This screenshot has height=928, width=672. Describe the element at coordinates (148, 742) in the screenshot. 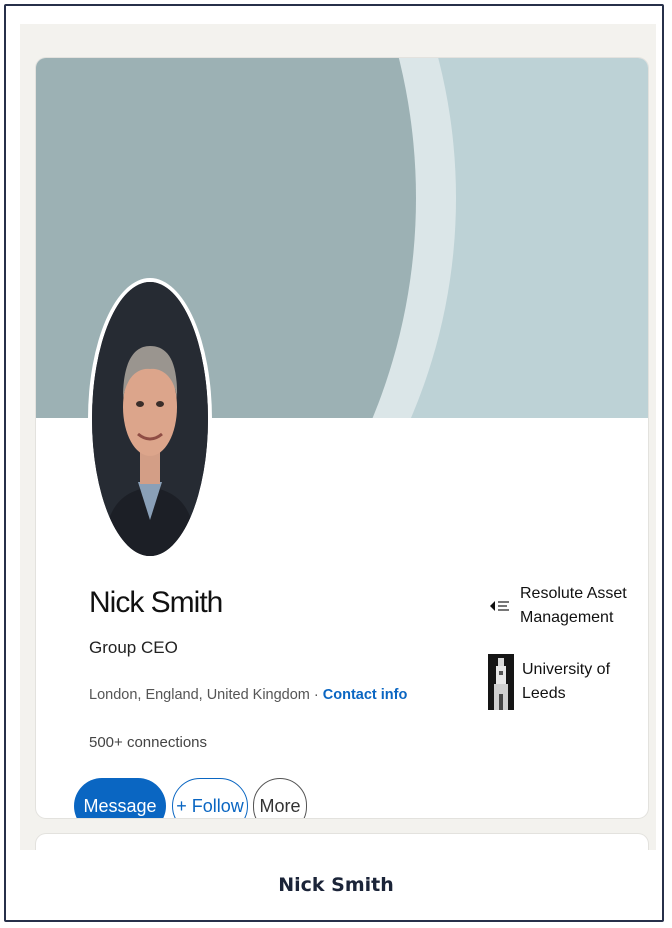

I see `connections-count: 500+ connections` at that location.